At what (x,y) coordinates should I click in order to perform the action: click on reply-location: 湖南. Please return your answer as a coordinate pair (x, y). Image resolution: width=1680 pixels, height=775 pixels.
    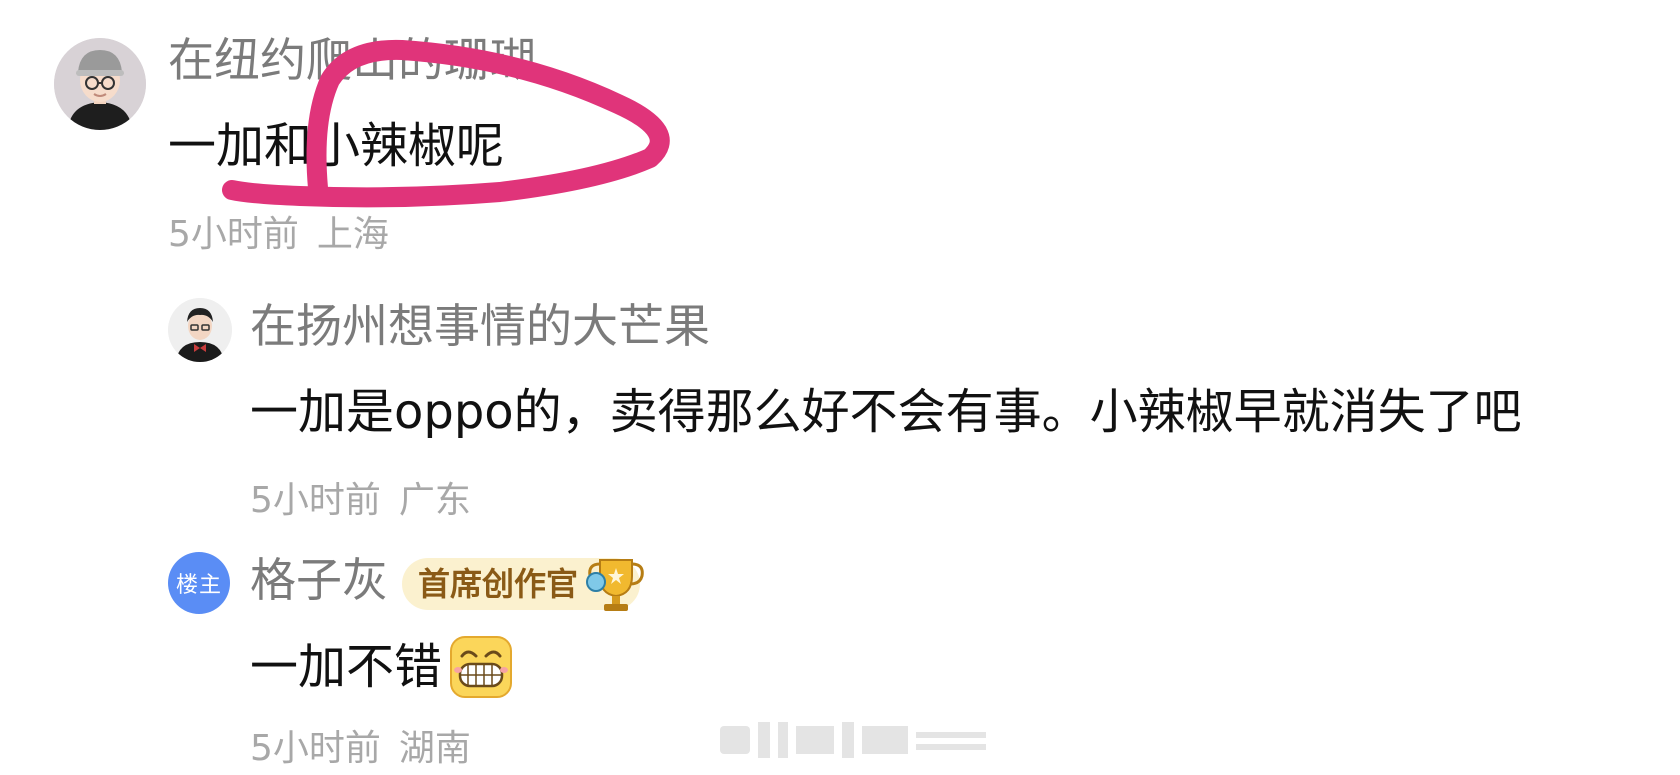
    Looking at the image, I should click on (434, 748).